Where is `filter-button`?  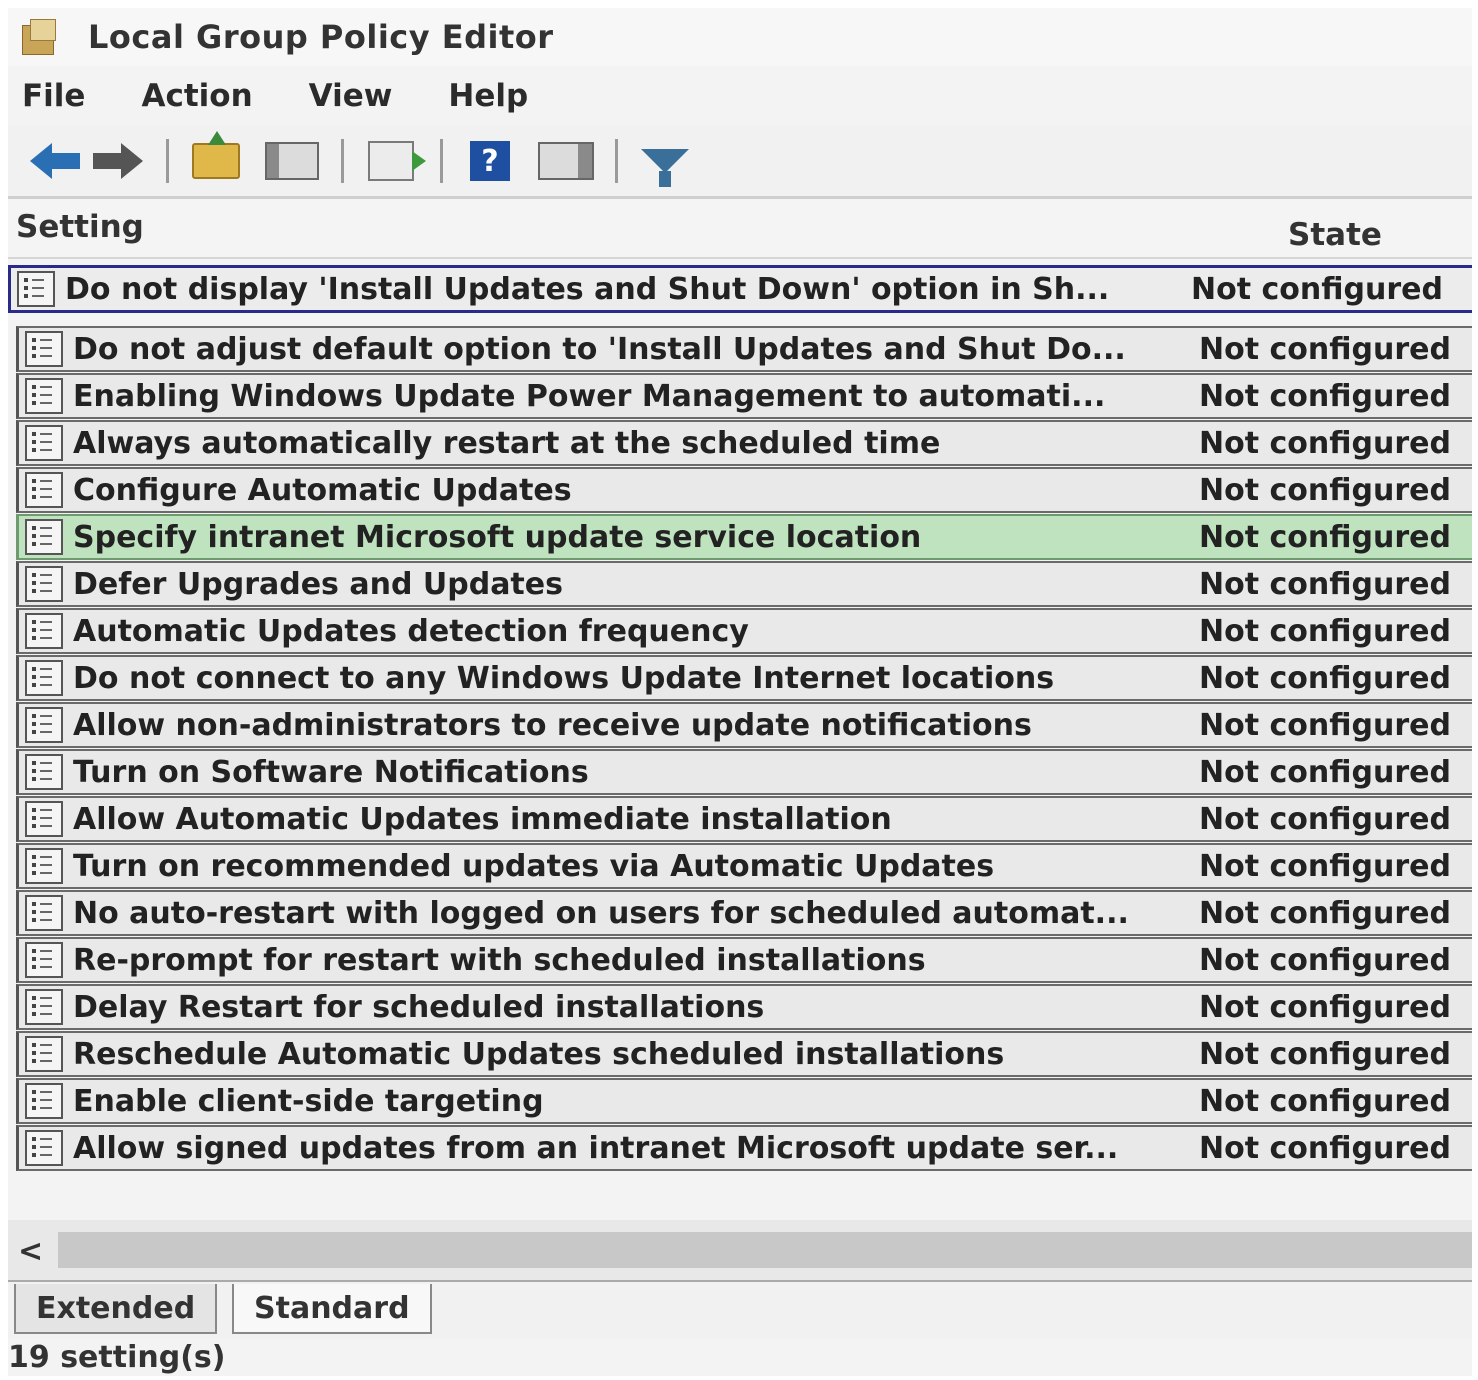 filter-button is located at coordinates (665, 162).